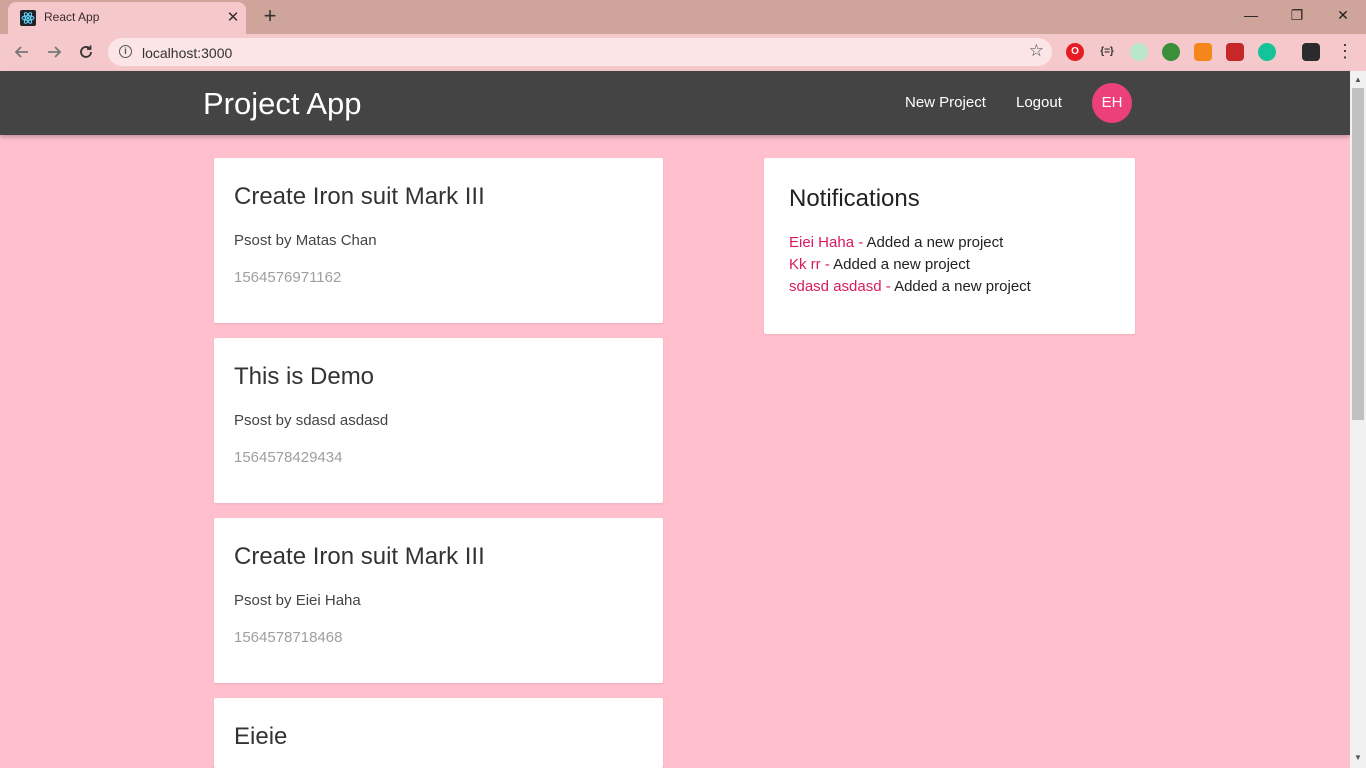  I want to click on back-arrow-icon, so click(22, 52).